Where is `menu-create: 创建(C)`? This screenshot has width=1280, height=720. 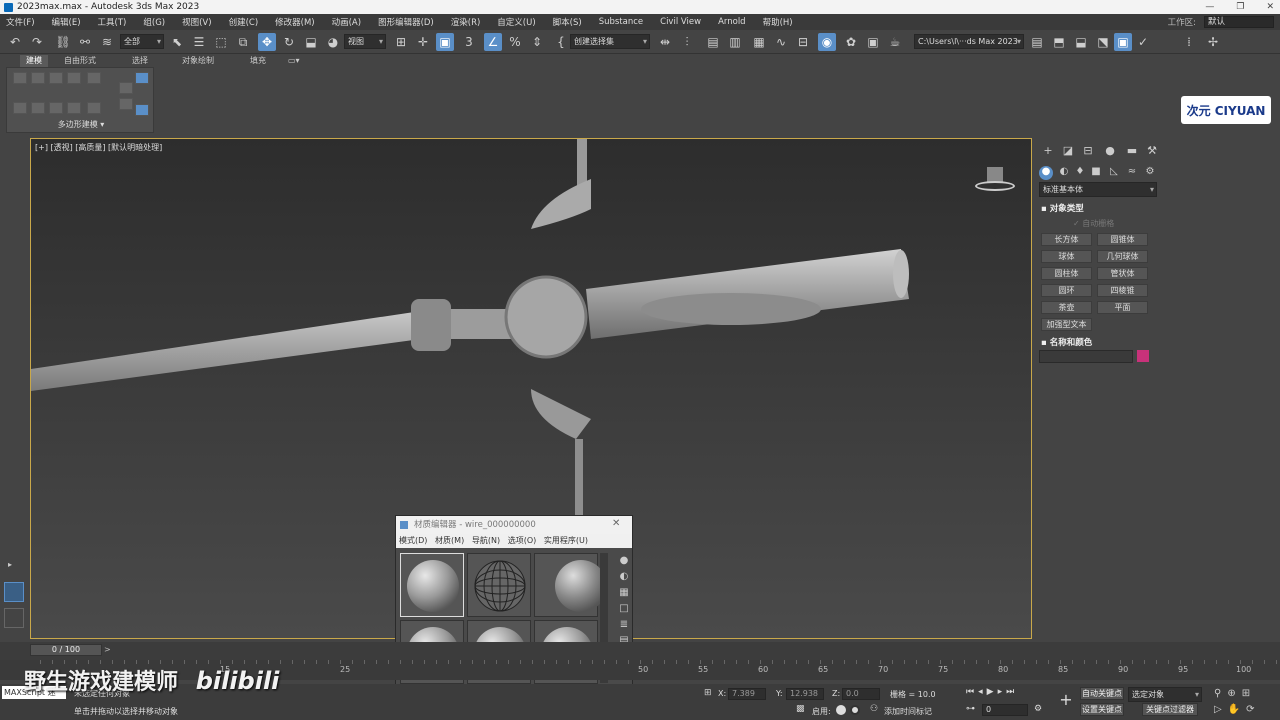 menu-create: 创建(C) is located at coordinates (244, 22).